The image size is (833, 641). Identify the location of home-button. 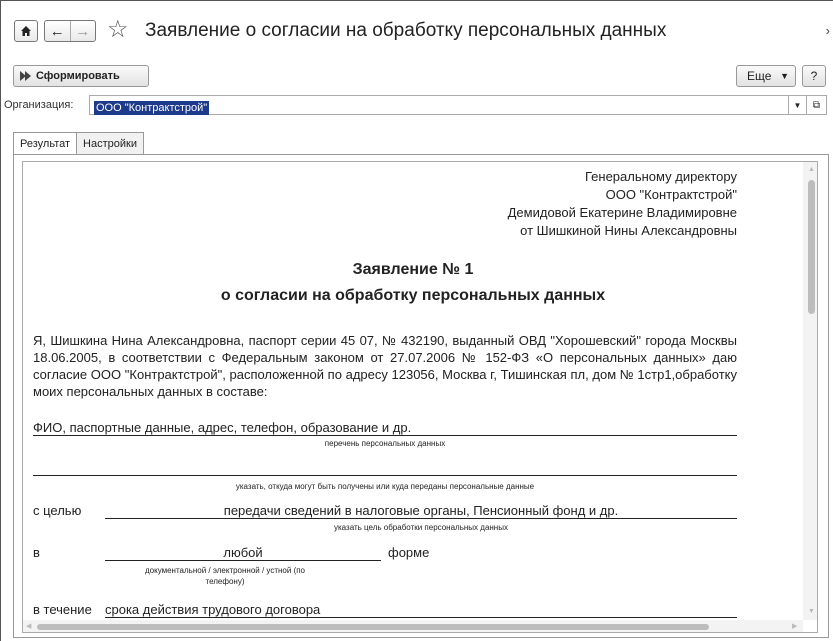
(26, 31).